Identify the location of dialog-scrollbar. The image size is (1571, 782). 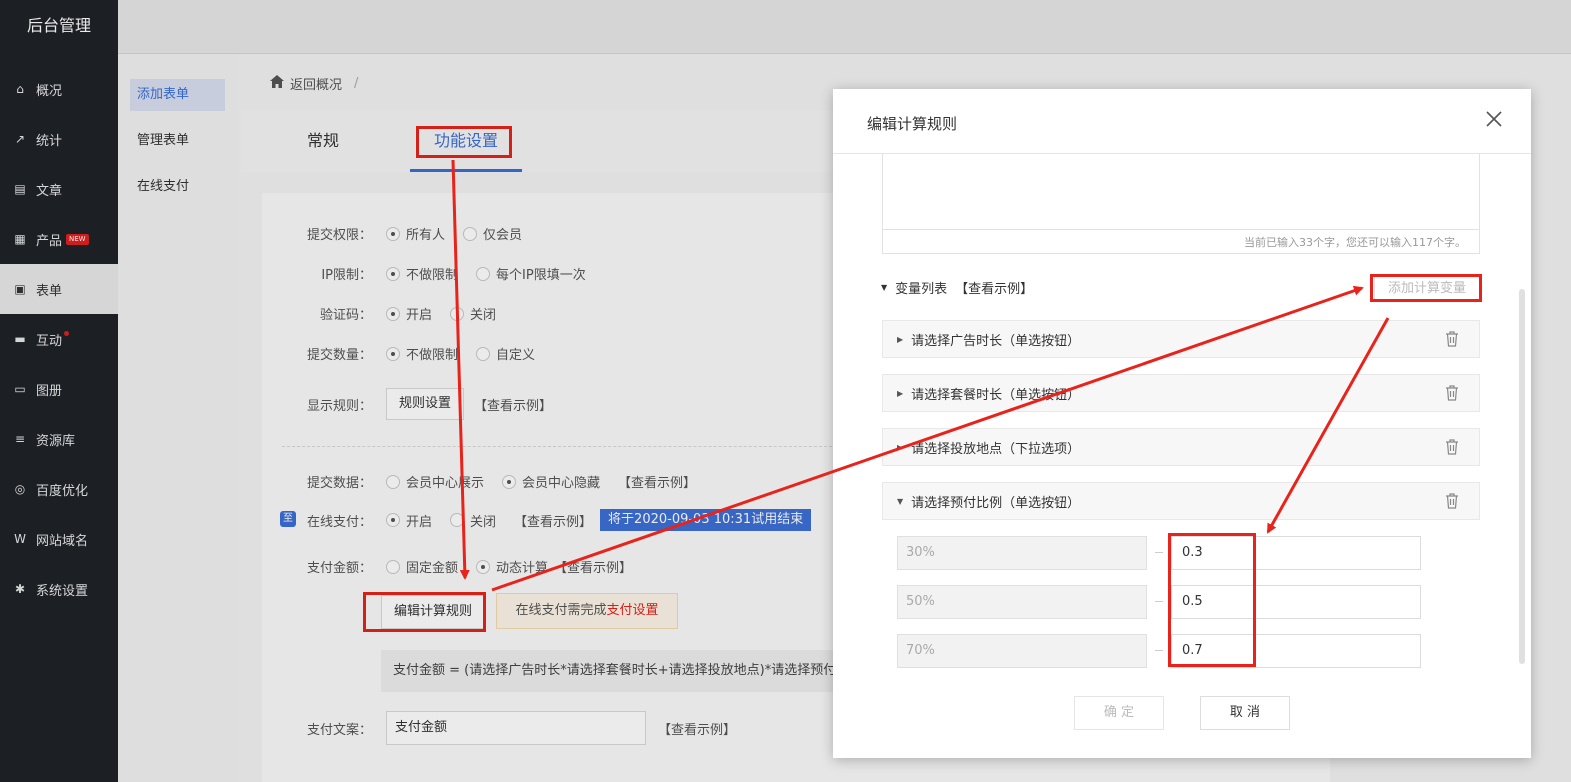
(1522, 476).